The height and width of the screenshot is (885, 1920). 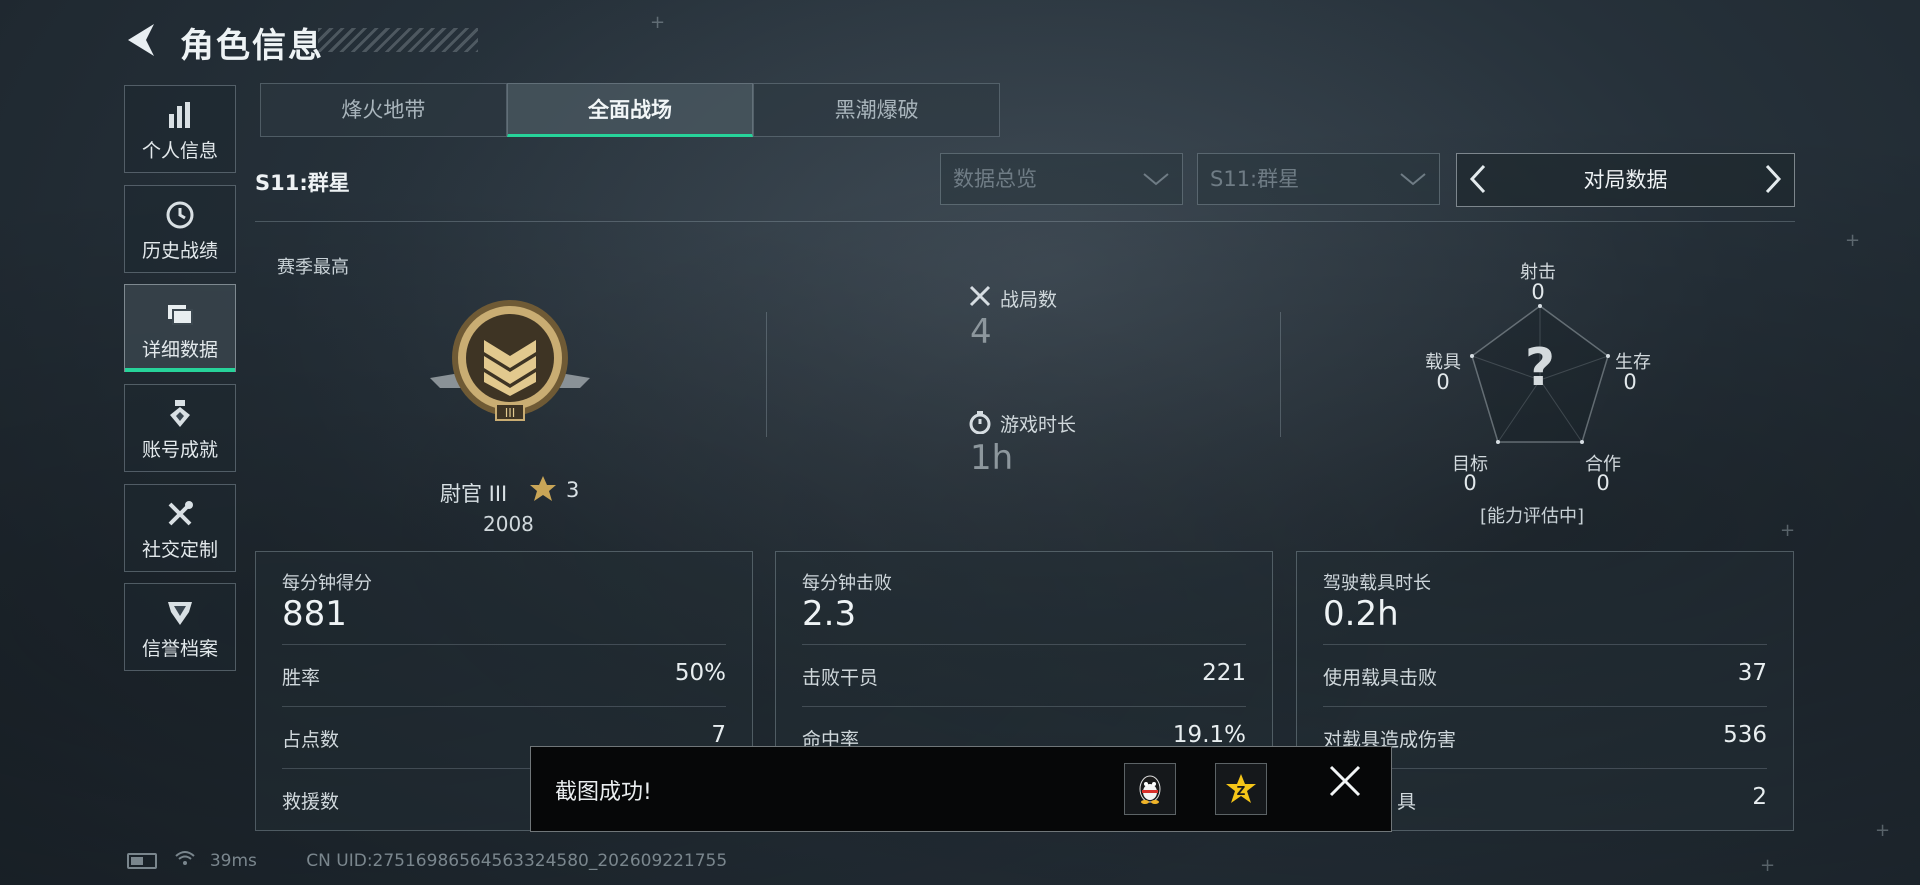 What do you see at coordinates (301, 678) in the screenshot?
I see `row-label: 胜率` at bounding box center [301, 678].